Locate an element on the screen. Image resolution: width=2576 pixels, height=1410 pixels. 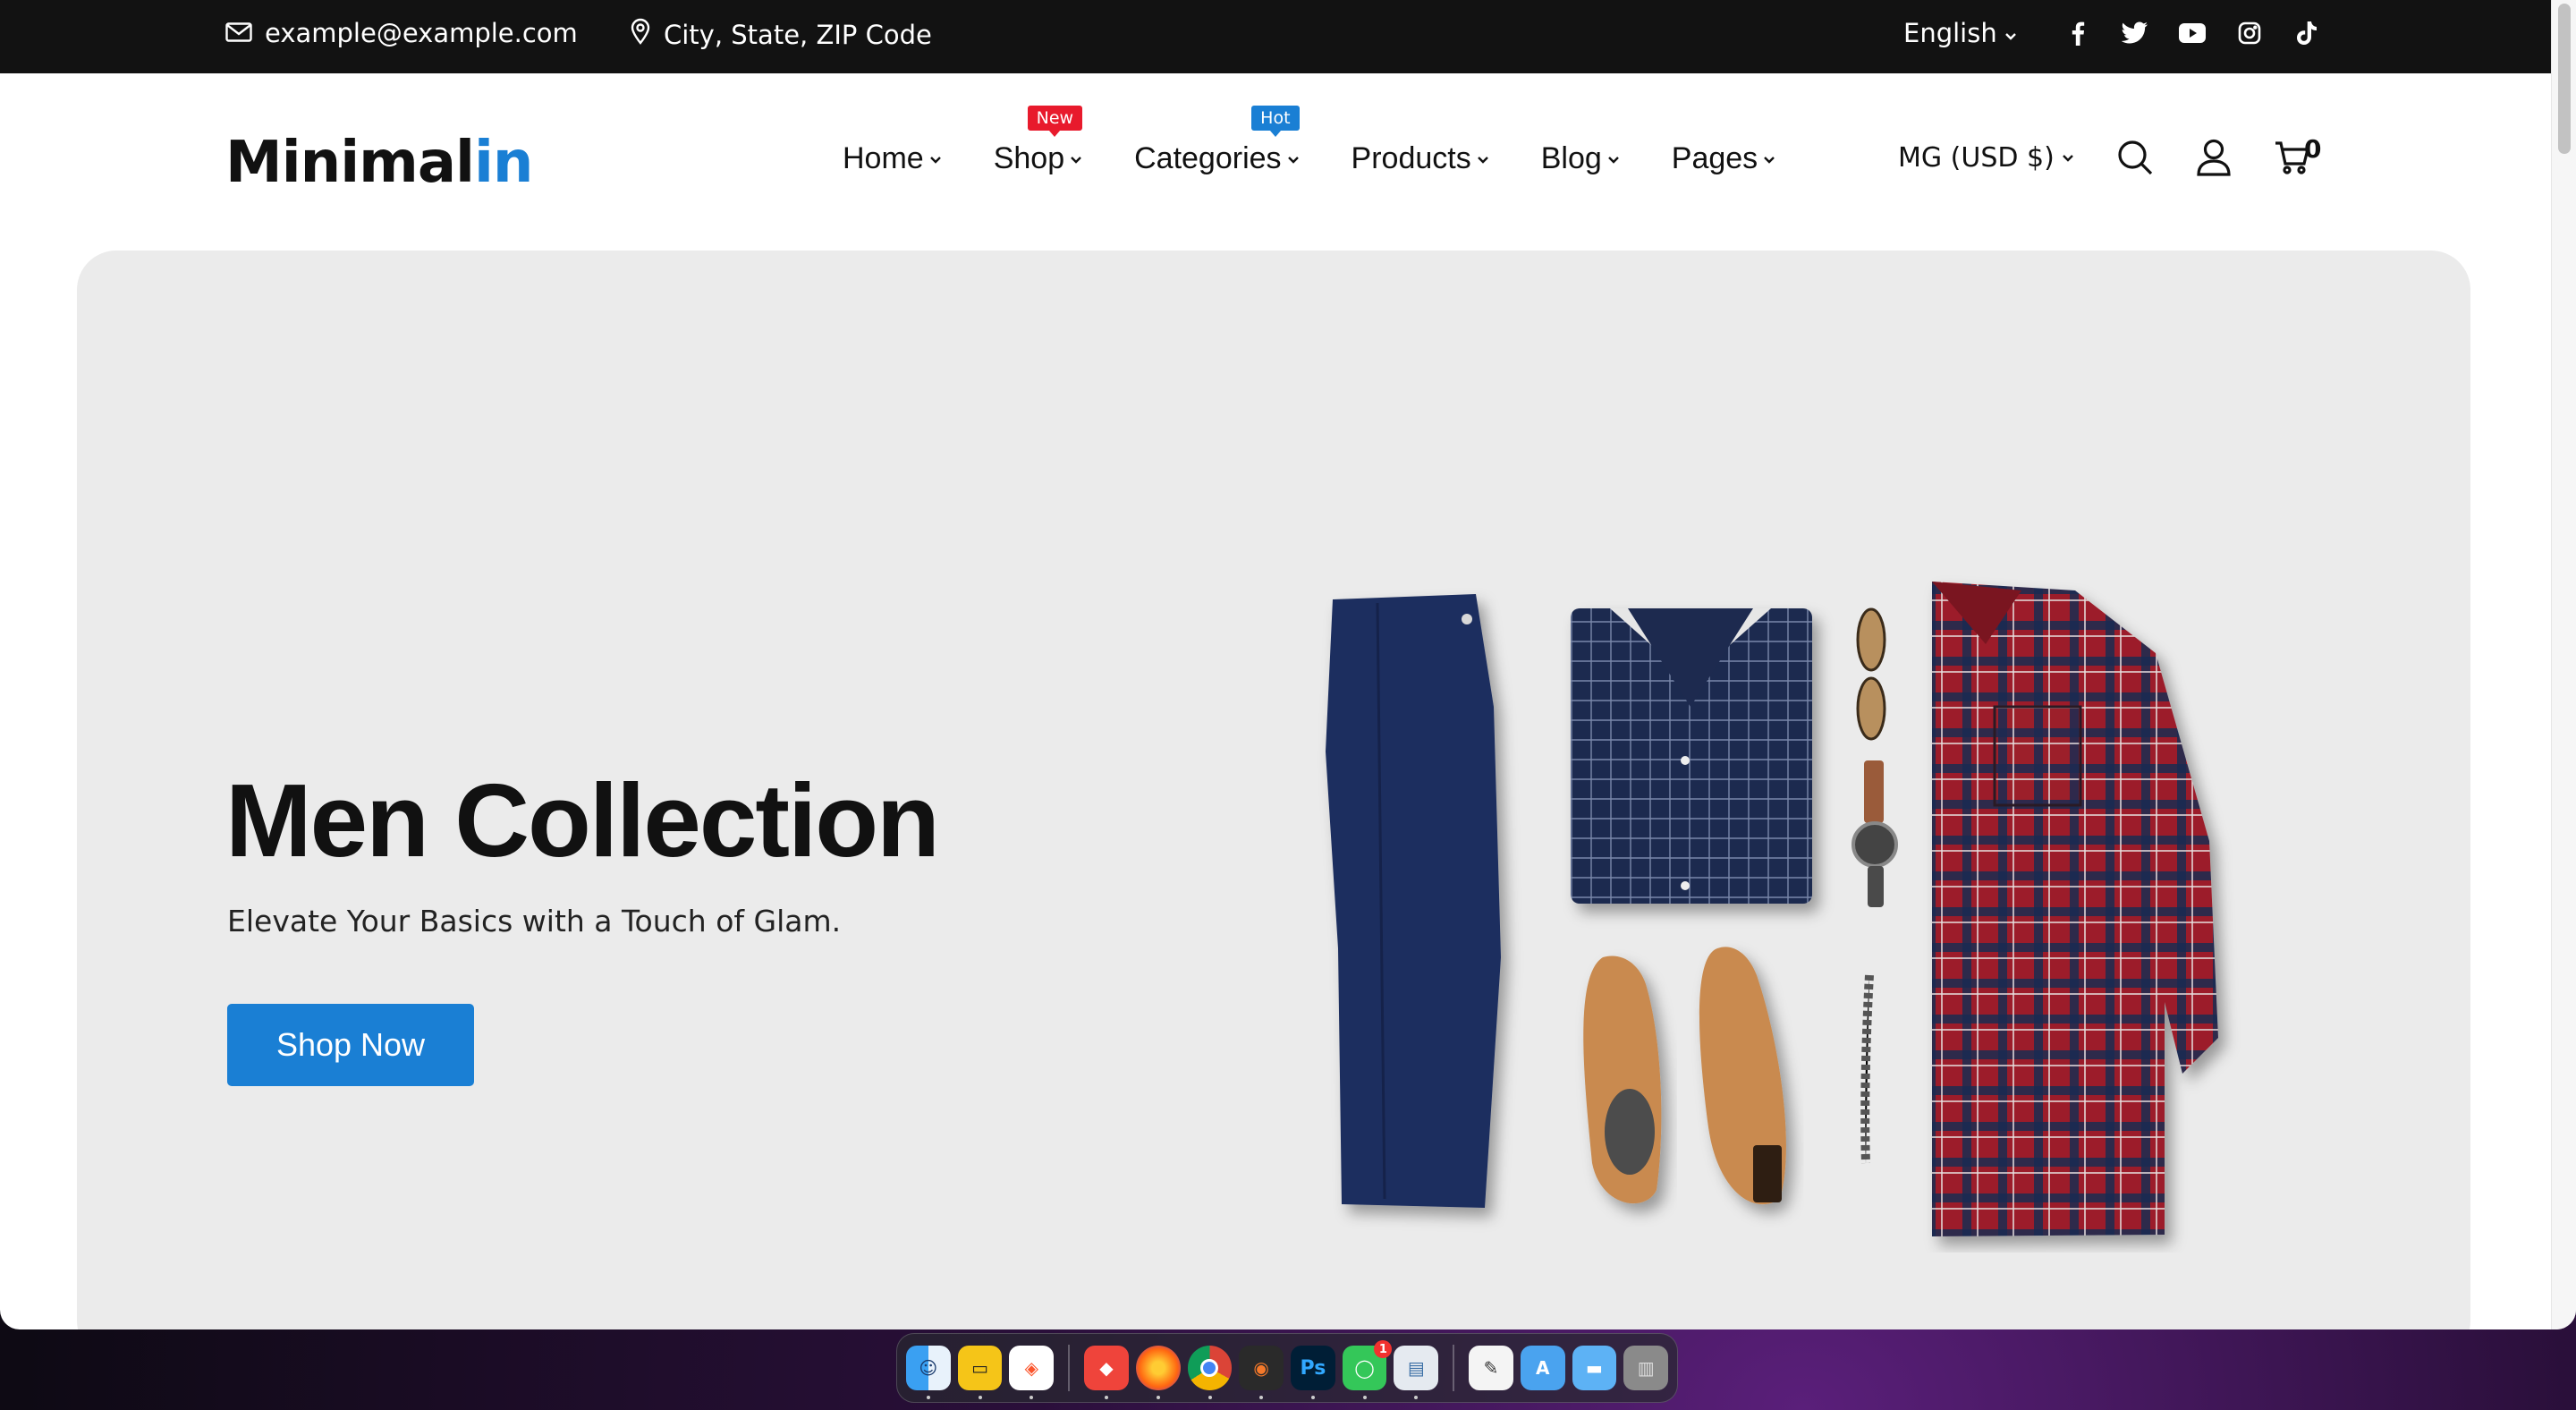
topbar-address: City, State, ZIP Code is located at coordinates (781, 35).